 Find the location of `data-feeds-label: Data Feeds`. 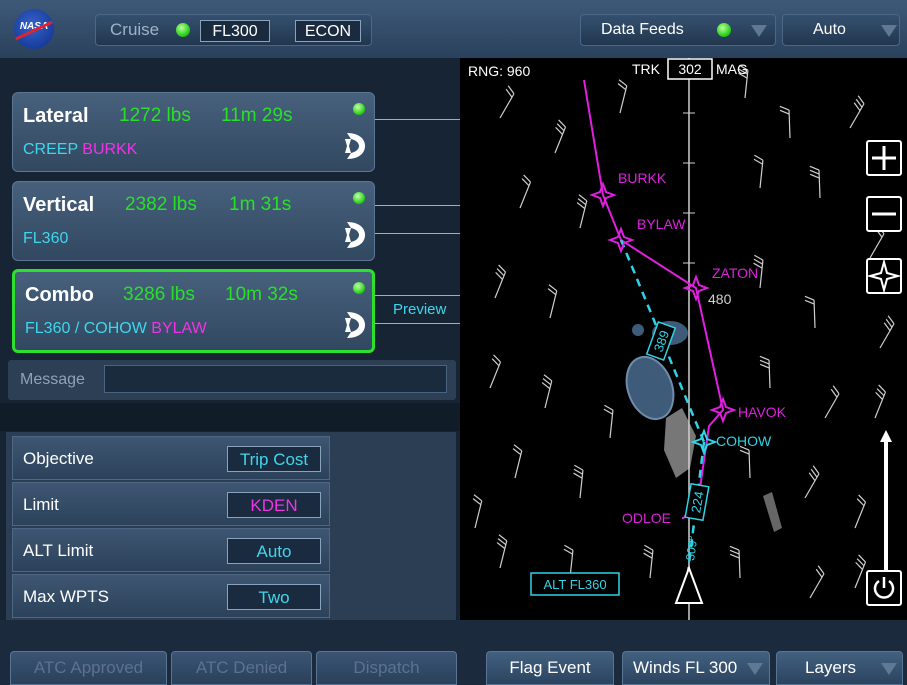

data-feeds-label: Data Feeds is located at coordinates (642, 29).